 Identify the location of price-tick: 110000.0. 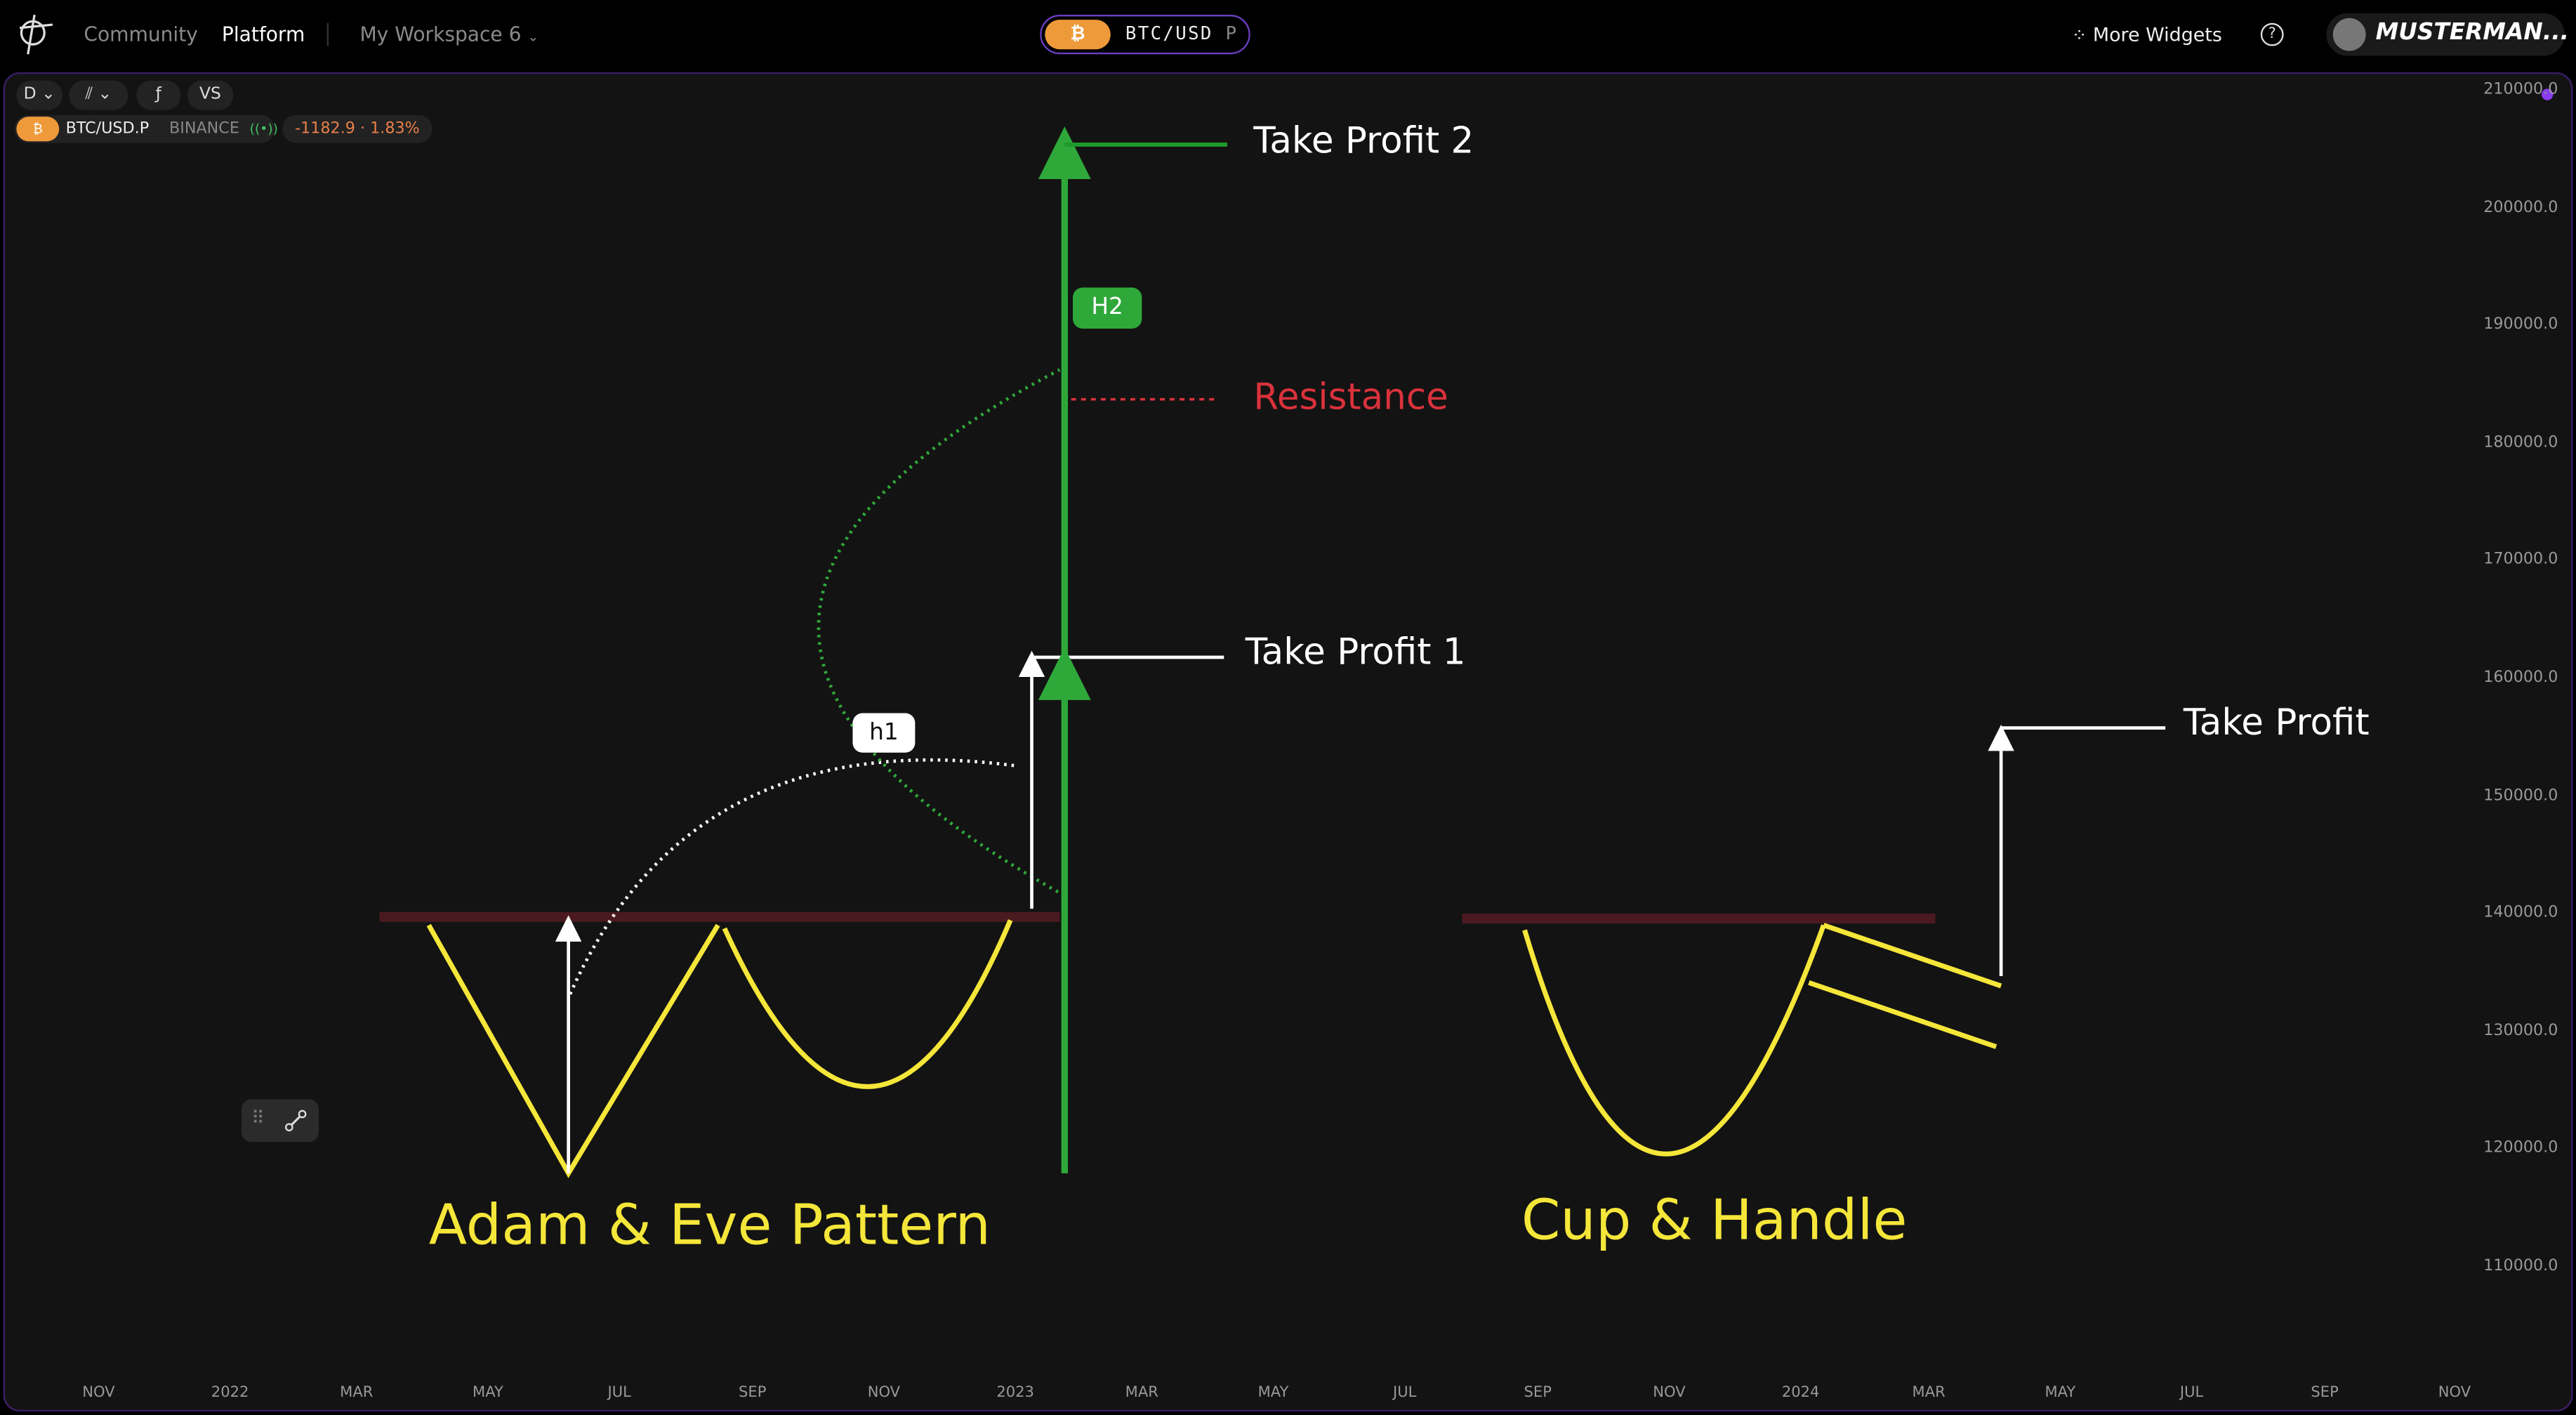
(2520, 1266).